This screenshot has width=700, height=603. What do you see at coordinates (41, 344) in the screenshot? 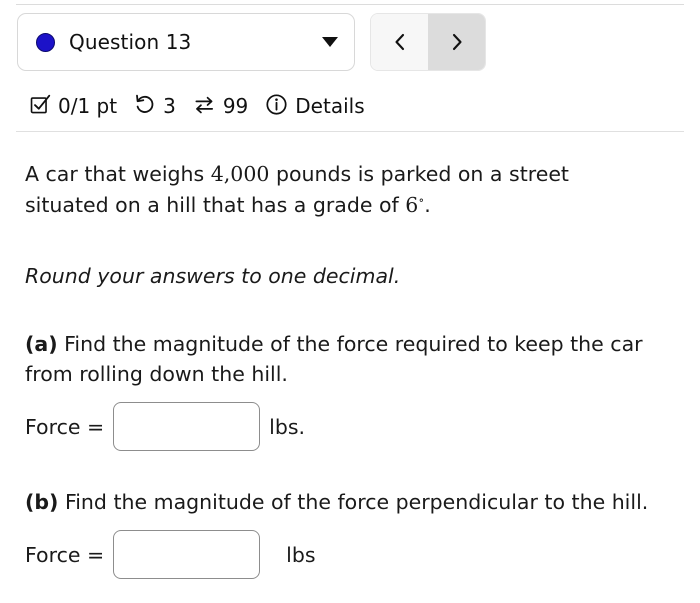
I see `part-a-marker: (a)` at bounding box center [41, 344].